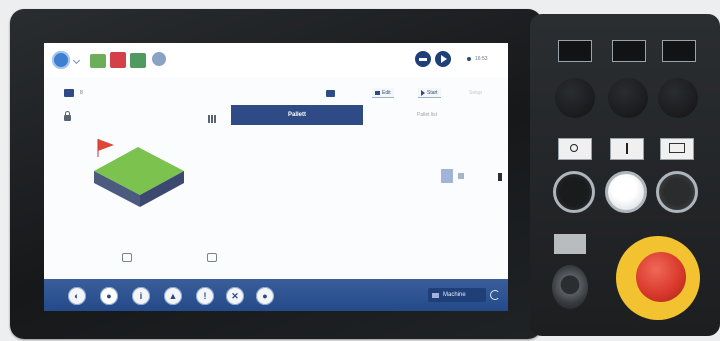  Describe the element at coordinates (481, 59) in the screenshot. I see `status-text: 16:53` at that location.